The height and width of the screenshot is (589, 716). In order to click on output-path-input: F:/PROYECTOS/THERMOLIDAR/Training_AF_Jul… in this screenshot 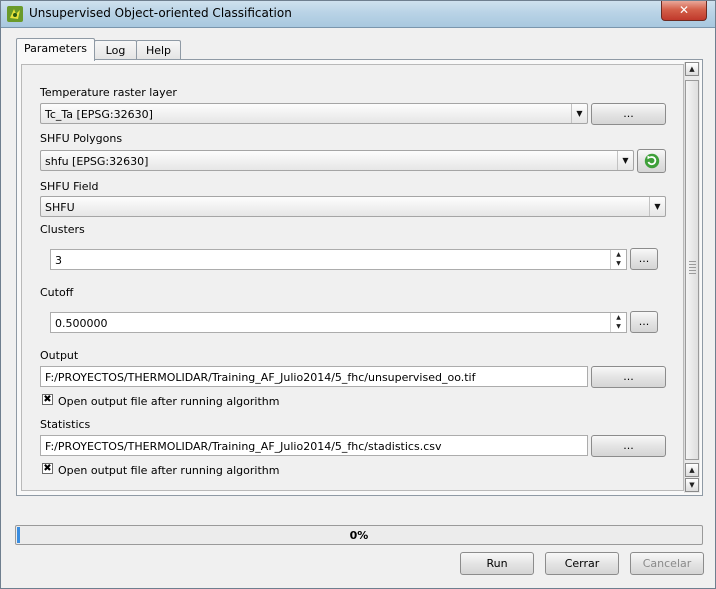, I will do `click(314, 376)`.